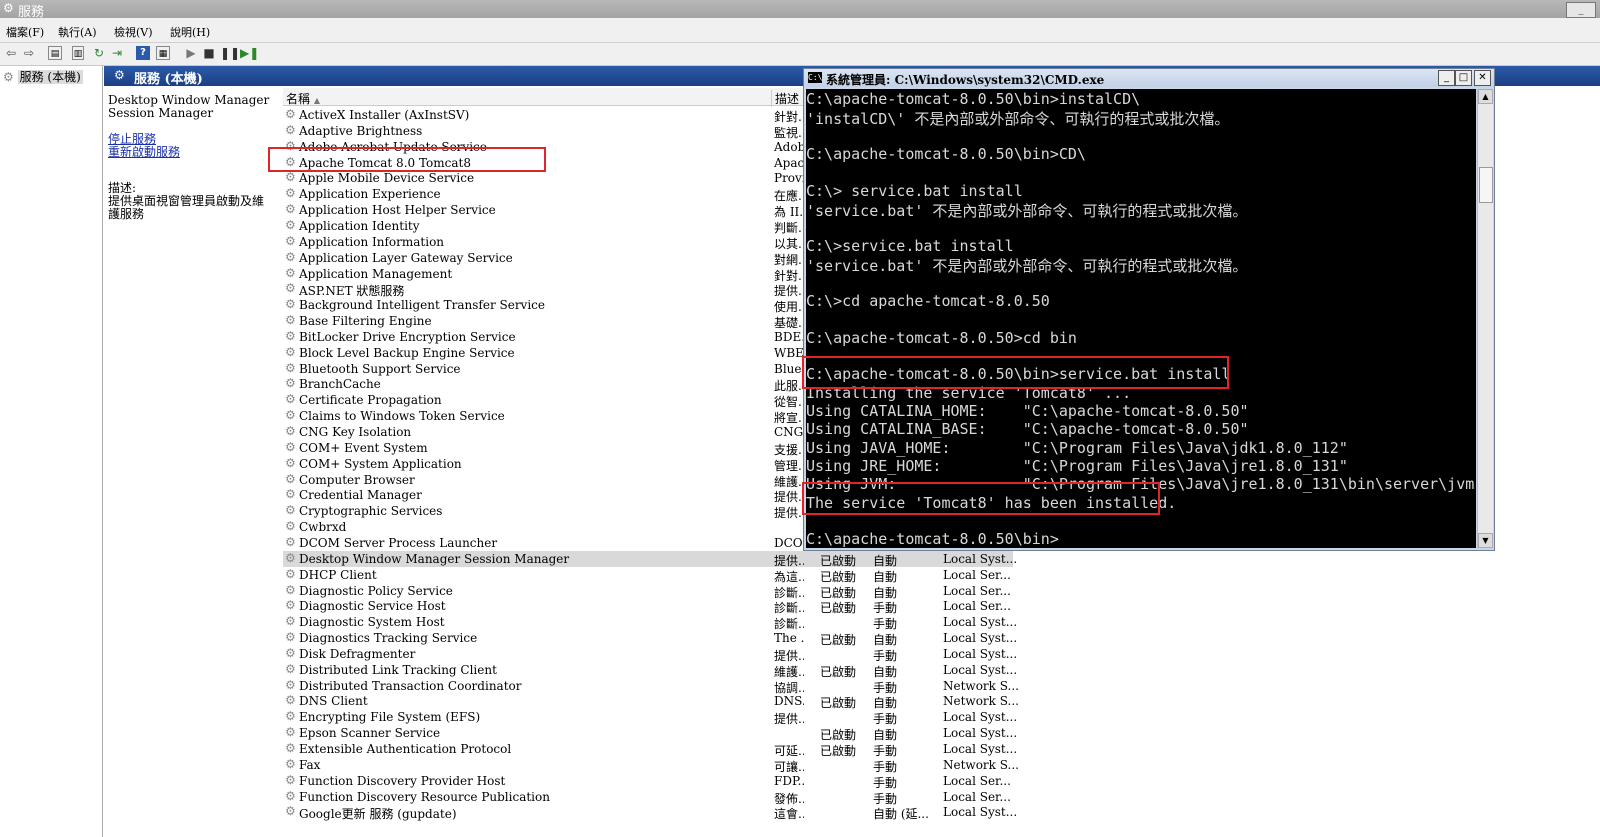 This screenshot has height=837, width=1600. What do you see at coordinates (11, 53) in the screenshot?
I see `back-arrow-icon: ⇦` at bounding box center [11, 53].